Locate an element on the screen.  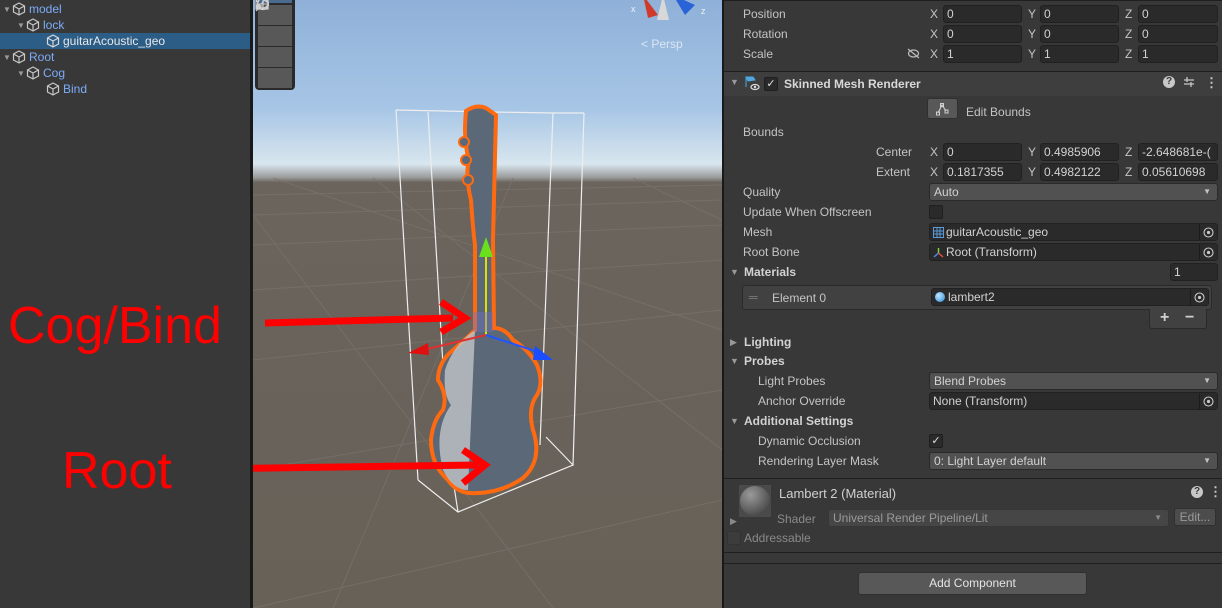
extent-z-field: 0.05610698 is located at coordinates (1178, 172).